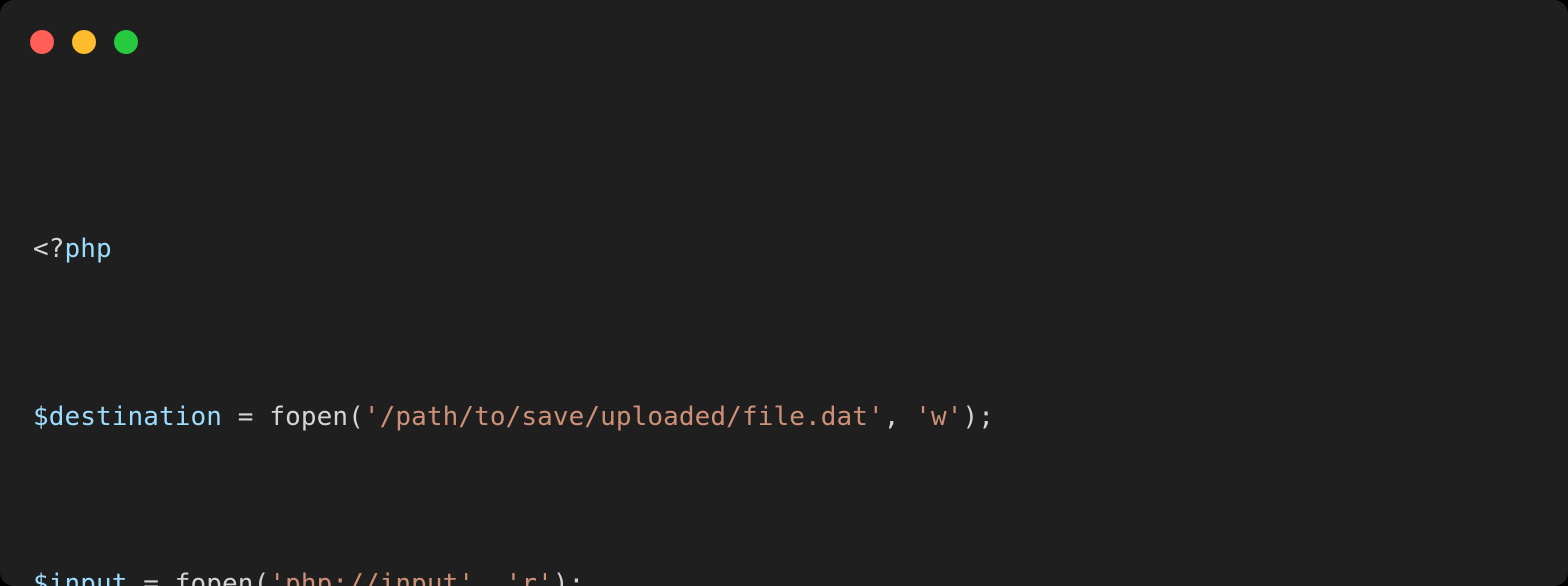 Image resolution: width=1568 pixels, height=586 pixels. Describe the element at coordinates (372, 577) in the screenshot. I see `string-php-input-stream: 'php://input'` at that location.